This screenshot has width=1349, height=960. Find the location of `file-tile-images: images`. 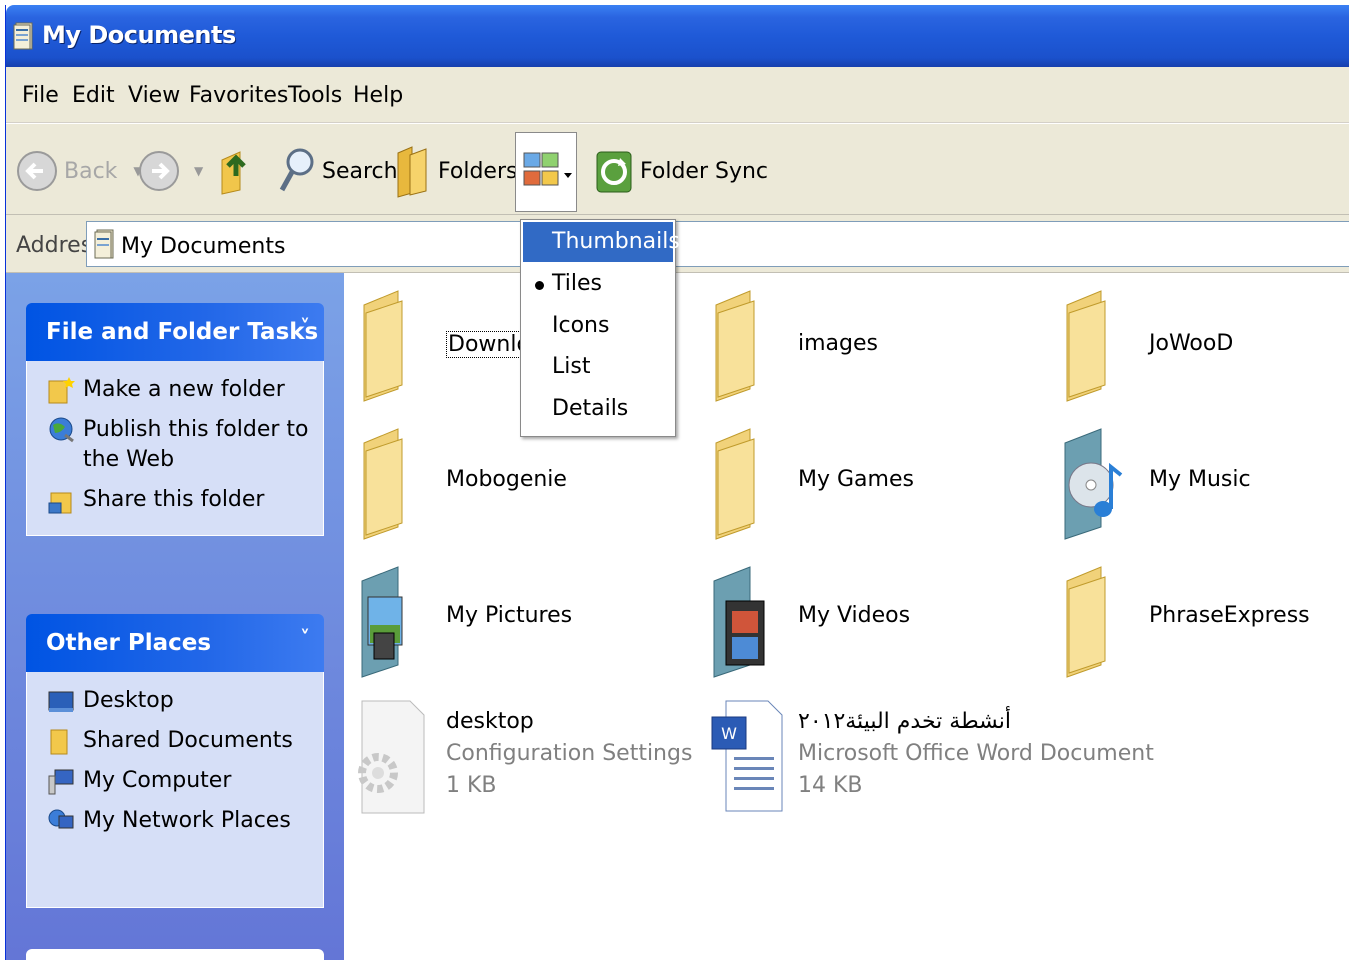

file-tile-images: images is located at coordinates (876, 350).